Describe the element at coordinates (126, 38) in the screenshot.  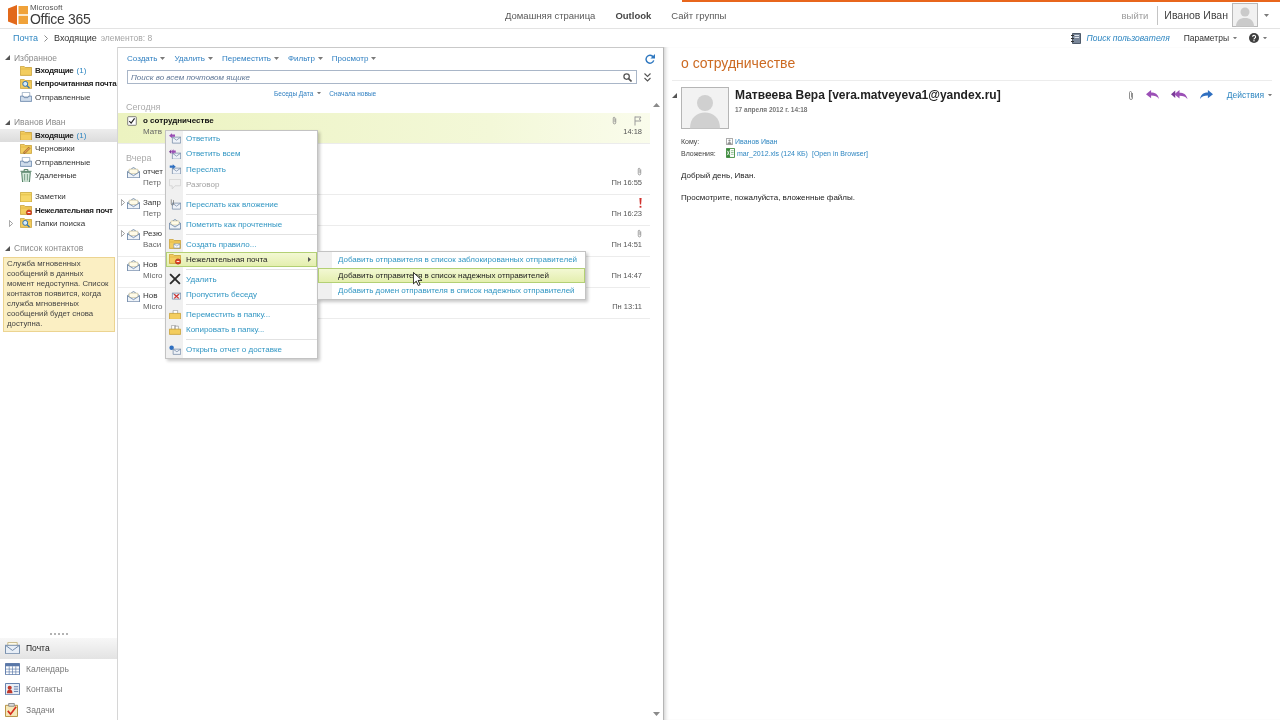
I see `item-count: элементов: 8` at that location.